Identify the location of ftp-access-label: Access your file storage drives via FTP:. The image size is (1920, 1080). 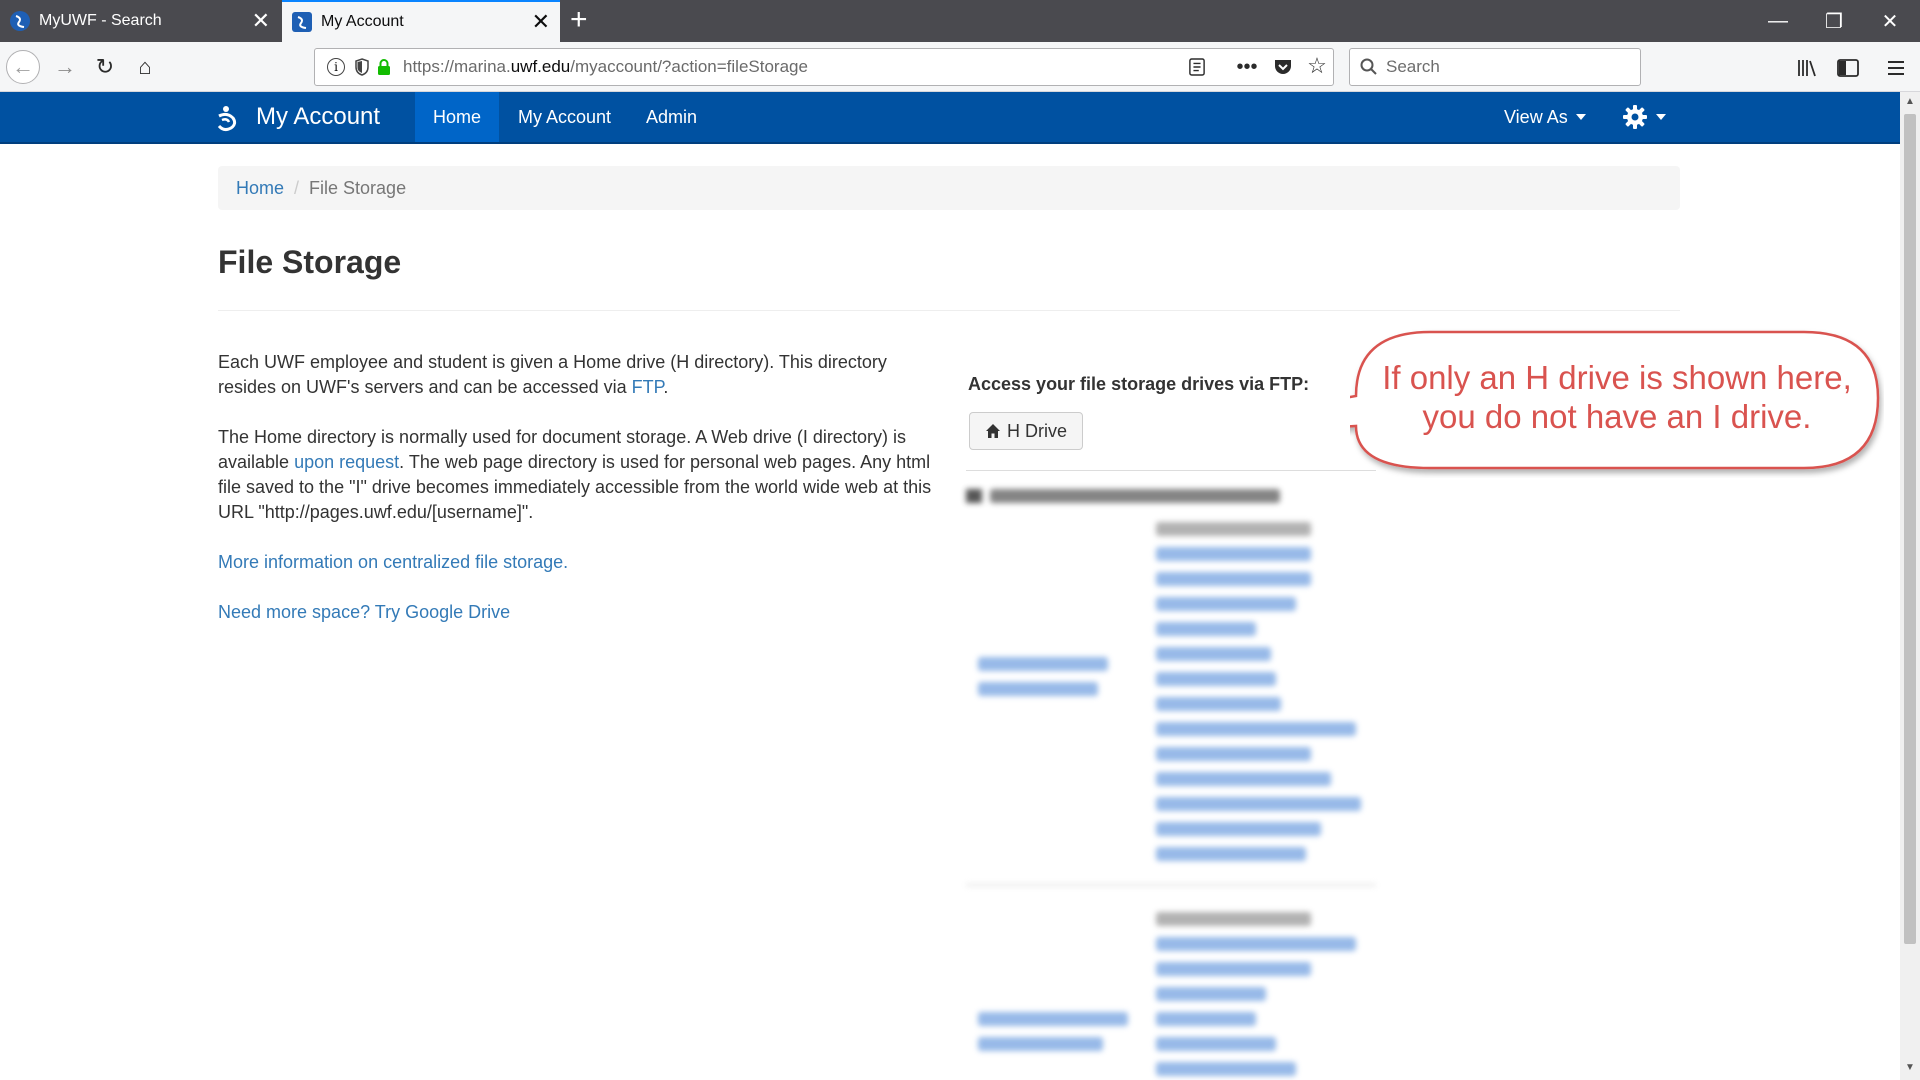
(1139, 384).